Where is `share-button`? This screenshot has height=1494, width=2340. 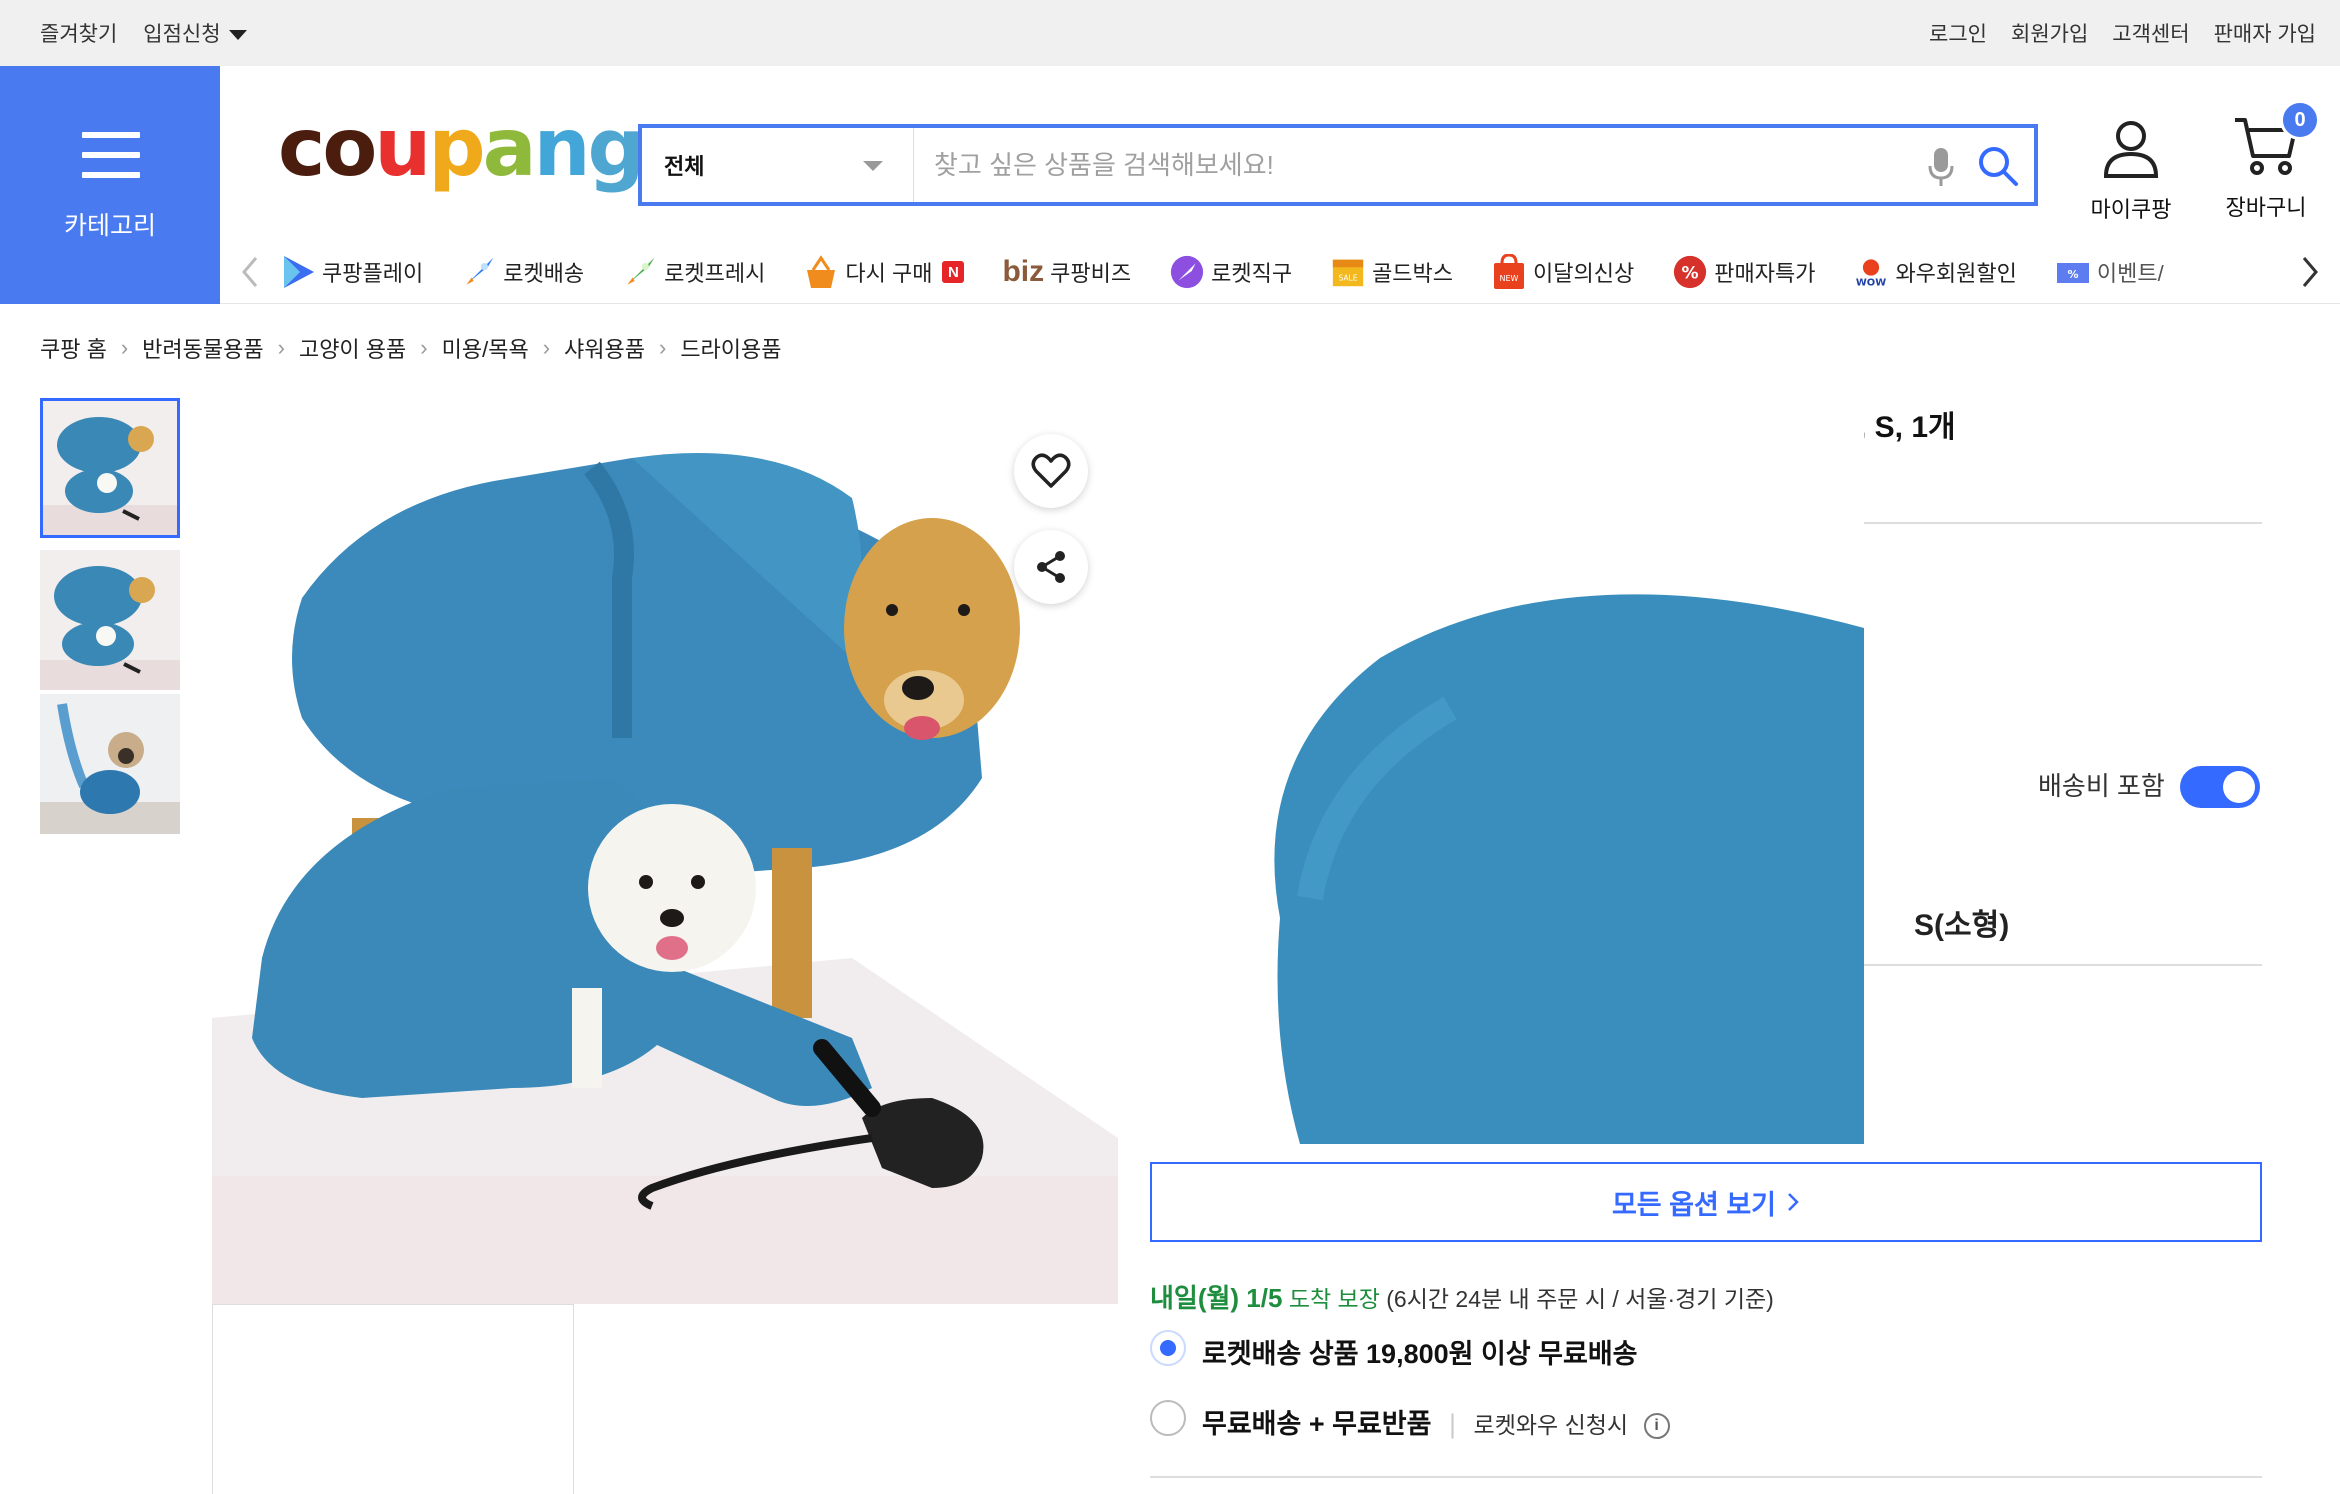 share-button is located at coordinates (1051, 567).